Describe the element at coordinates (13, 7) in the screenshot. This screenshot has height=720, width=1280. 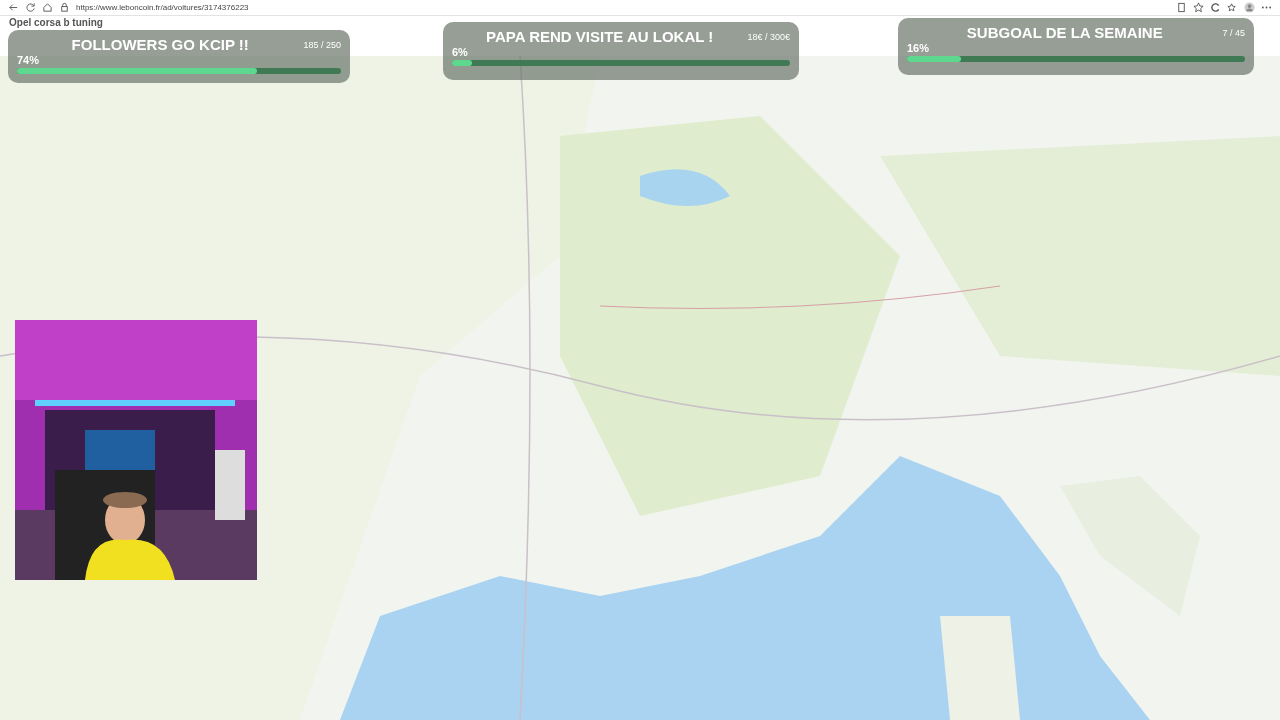
I see `back-icon` at that location.